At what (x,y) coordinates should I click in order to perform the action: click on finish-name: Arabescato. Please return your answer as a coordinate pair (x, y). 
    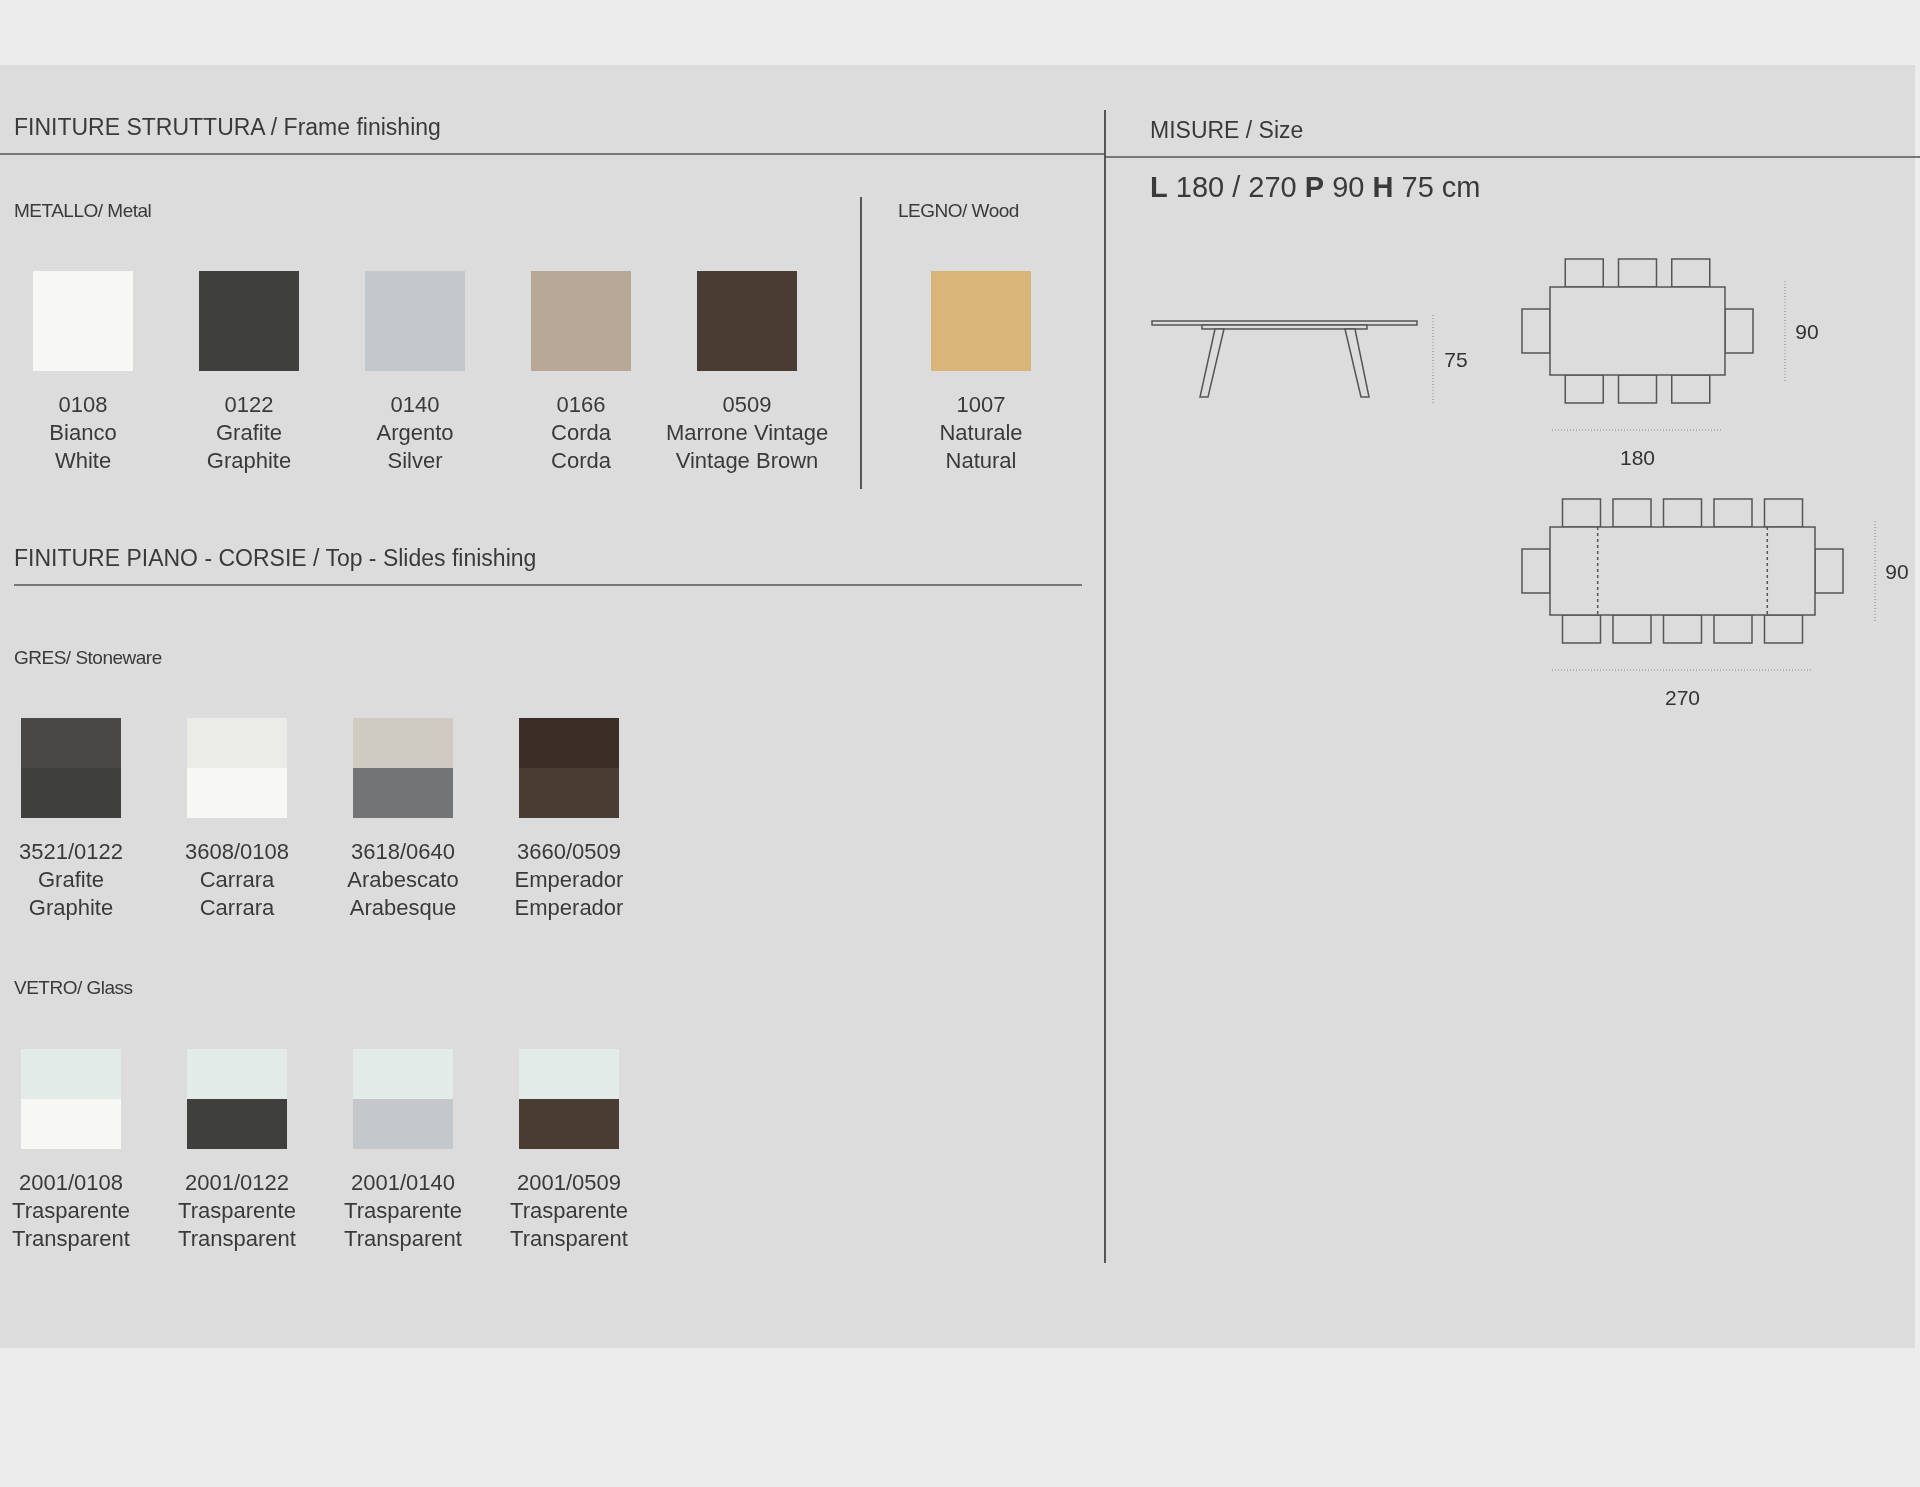
    Looking at the image, I should click on (403, 880).